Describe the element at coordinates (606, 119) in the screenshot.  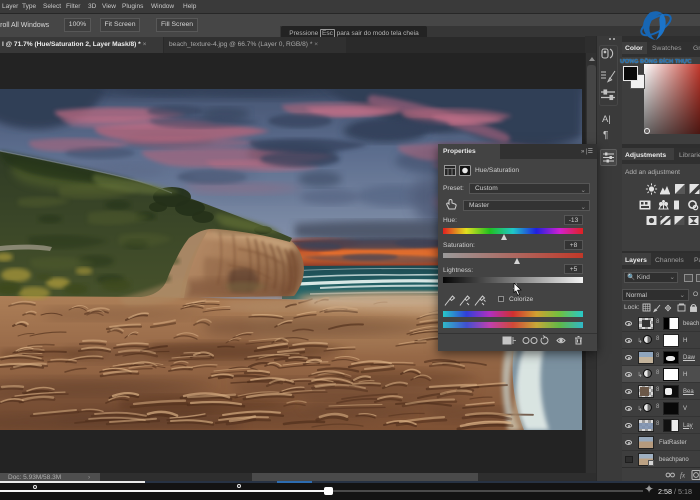
I see `svg-text: A|` at that location.